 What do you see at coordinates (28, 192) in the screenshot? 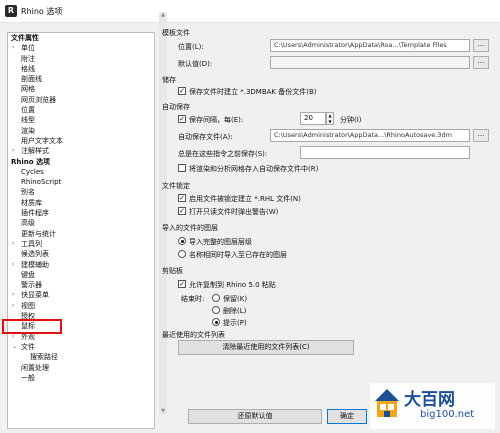
I see `tree-item-label: 别名` at bounding box center [28, 192].